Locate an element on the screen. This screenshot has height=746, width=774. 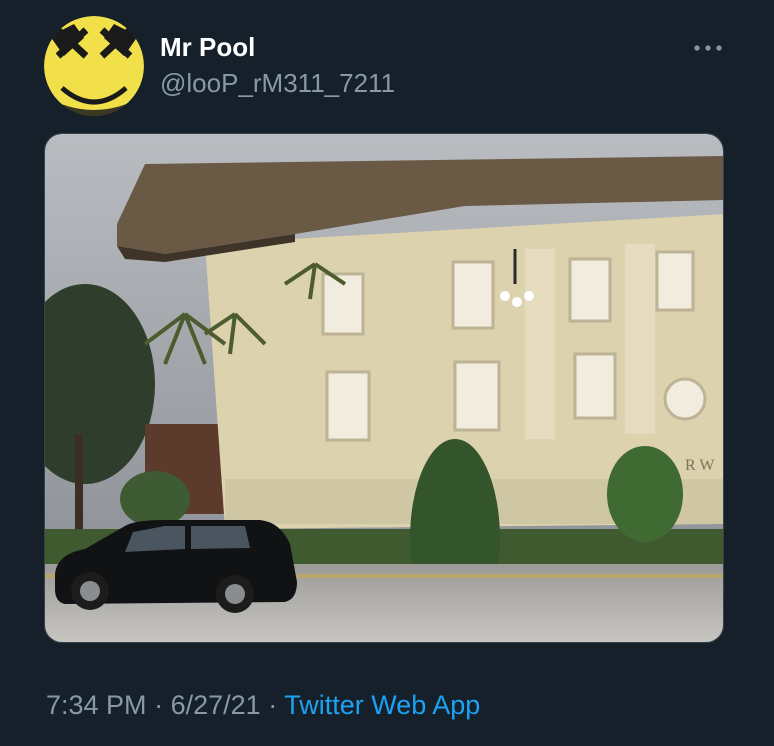
tweet-metadata: 7:34 PM · 6/27/21 · Twitter Web App is located at coordinates (263, 705).